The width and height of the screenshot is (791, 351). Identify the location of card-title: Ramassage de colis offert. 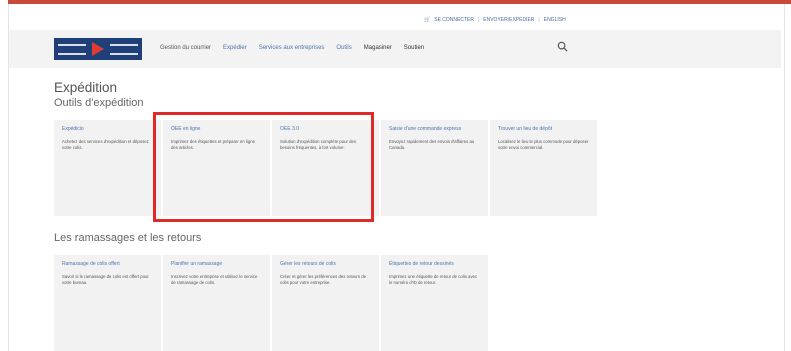
(107, 264).